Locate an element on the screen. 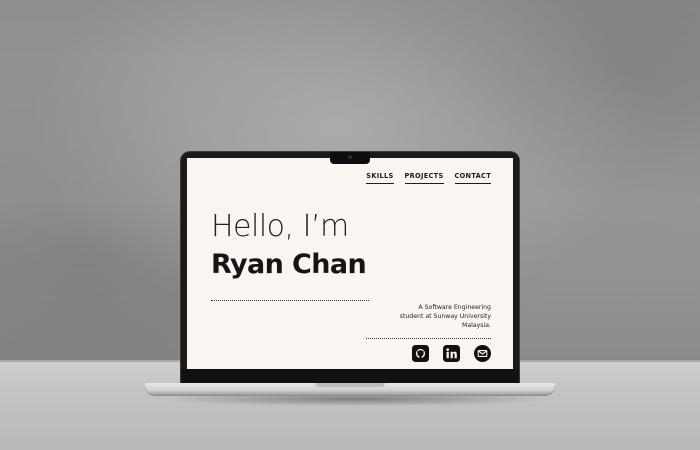 This screenshot has height=450, width=700. camera-notch is located at coordinates (350, 158).